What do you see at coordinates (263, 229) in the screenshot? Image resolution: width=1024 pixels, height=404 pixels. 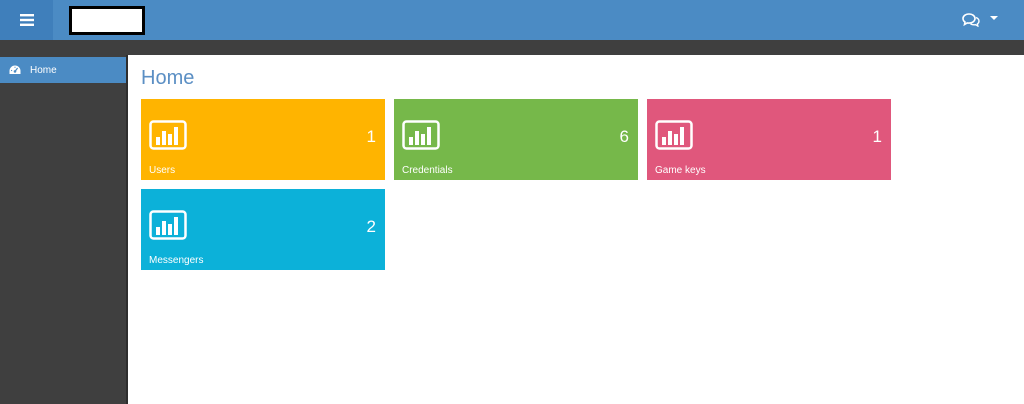 I see `stat-tile-messengers: 2 Messengers` at bounding box center [263, 229].